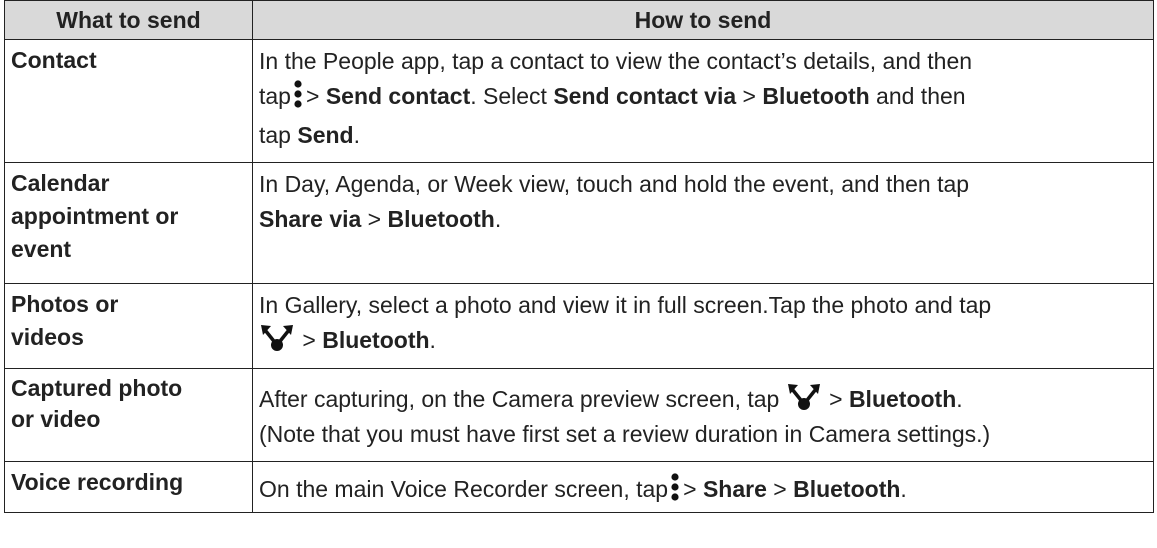 The width and height of the screenshot is (1157, 548). Describe the element at coordinates (310, 219) in the screenshot. I see `instruction-bold: Share via` at that location.